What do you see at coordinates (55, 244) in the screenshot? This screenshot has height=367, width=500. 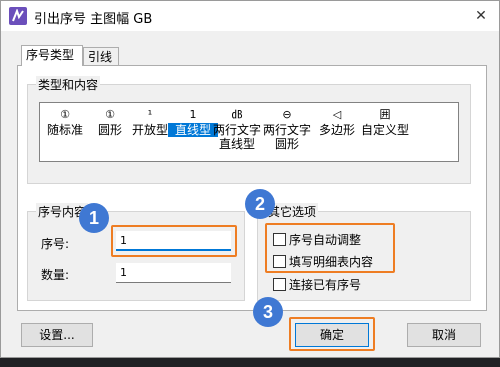 I see `number-label: 序号:` at bounding box center [55, 244].